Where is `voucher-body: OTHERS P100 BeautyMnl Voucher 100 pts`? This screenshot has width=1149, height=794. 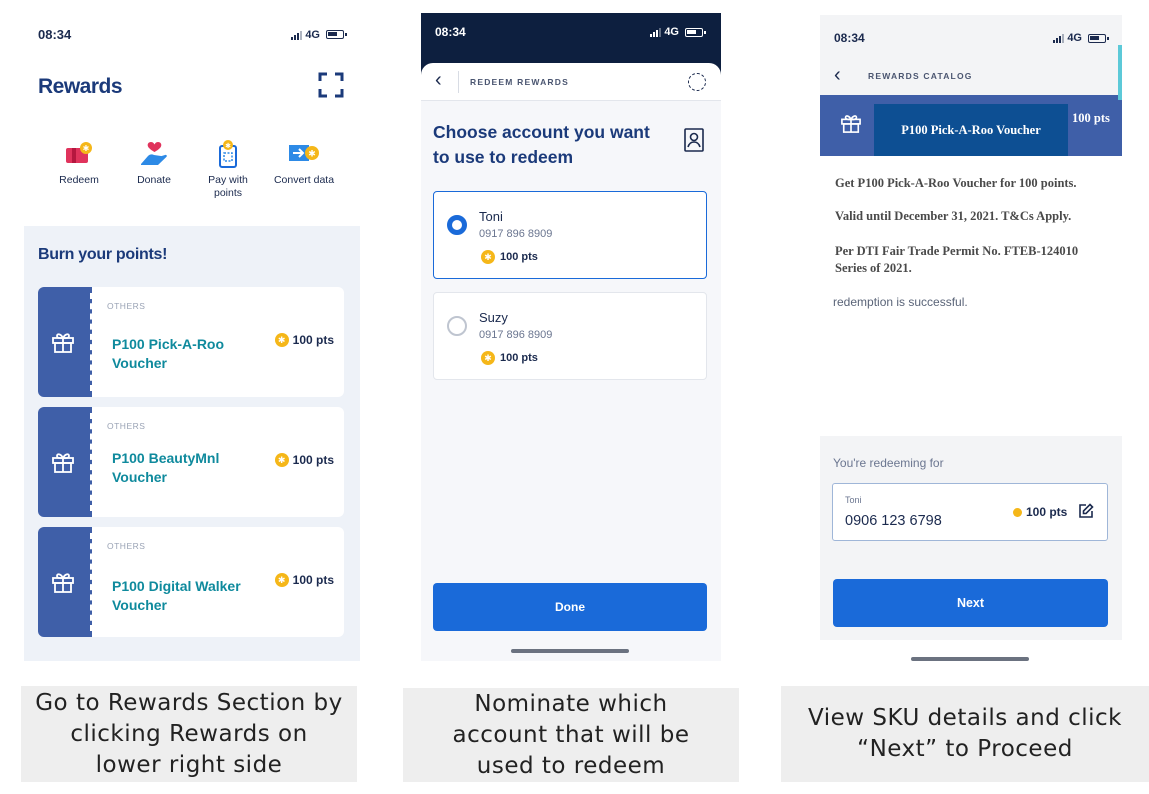 voucher-body: OTHERS P100 BeautyMnl Voucher 100 pts is located at coordinates (218, 462).